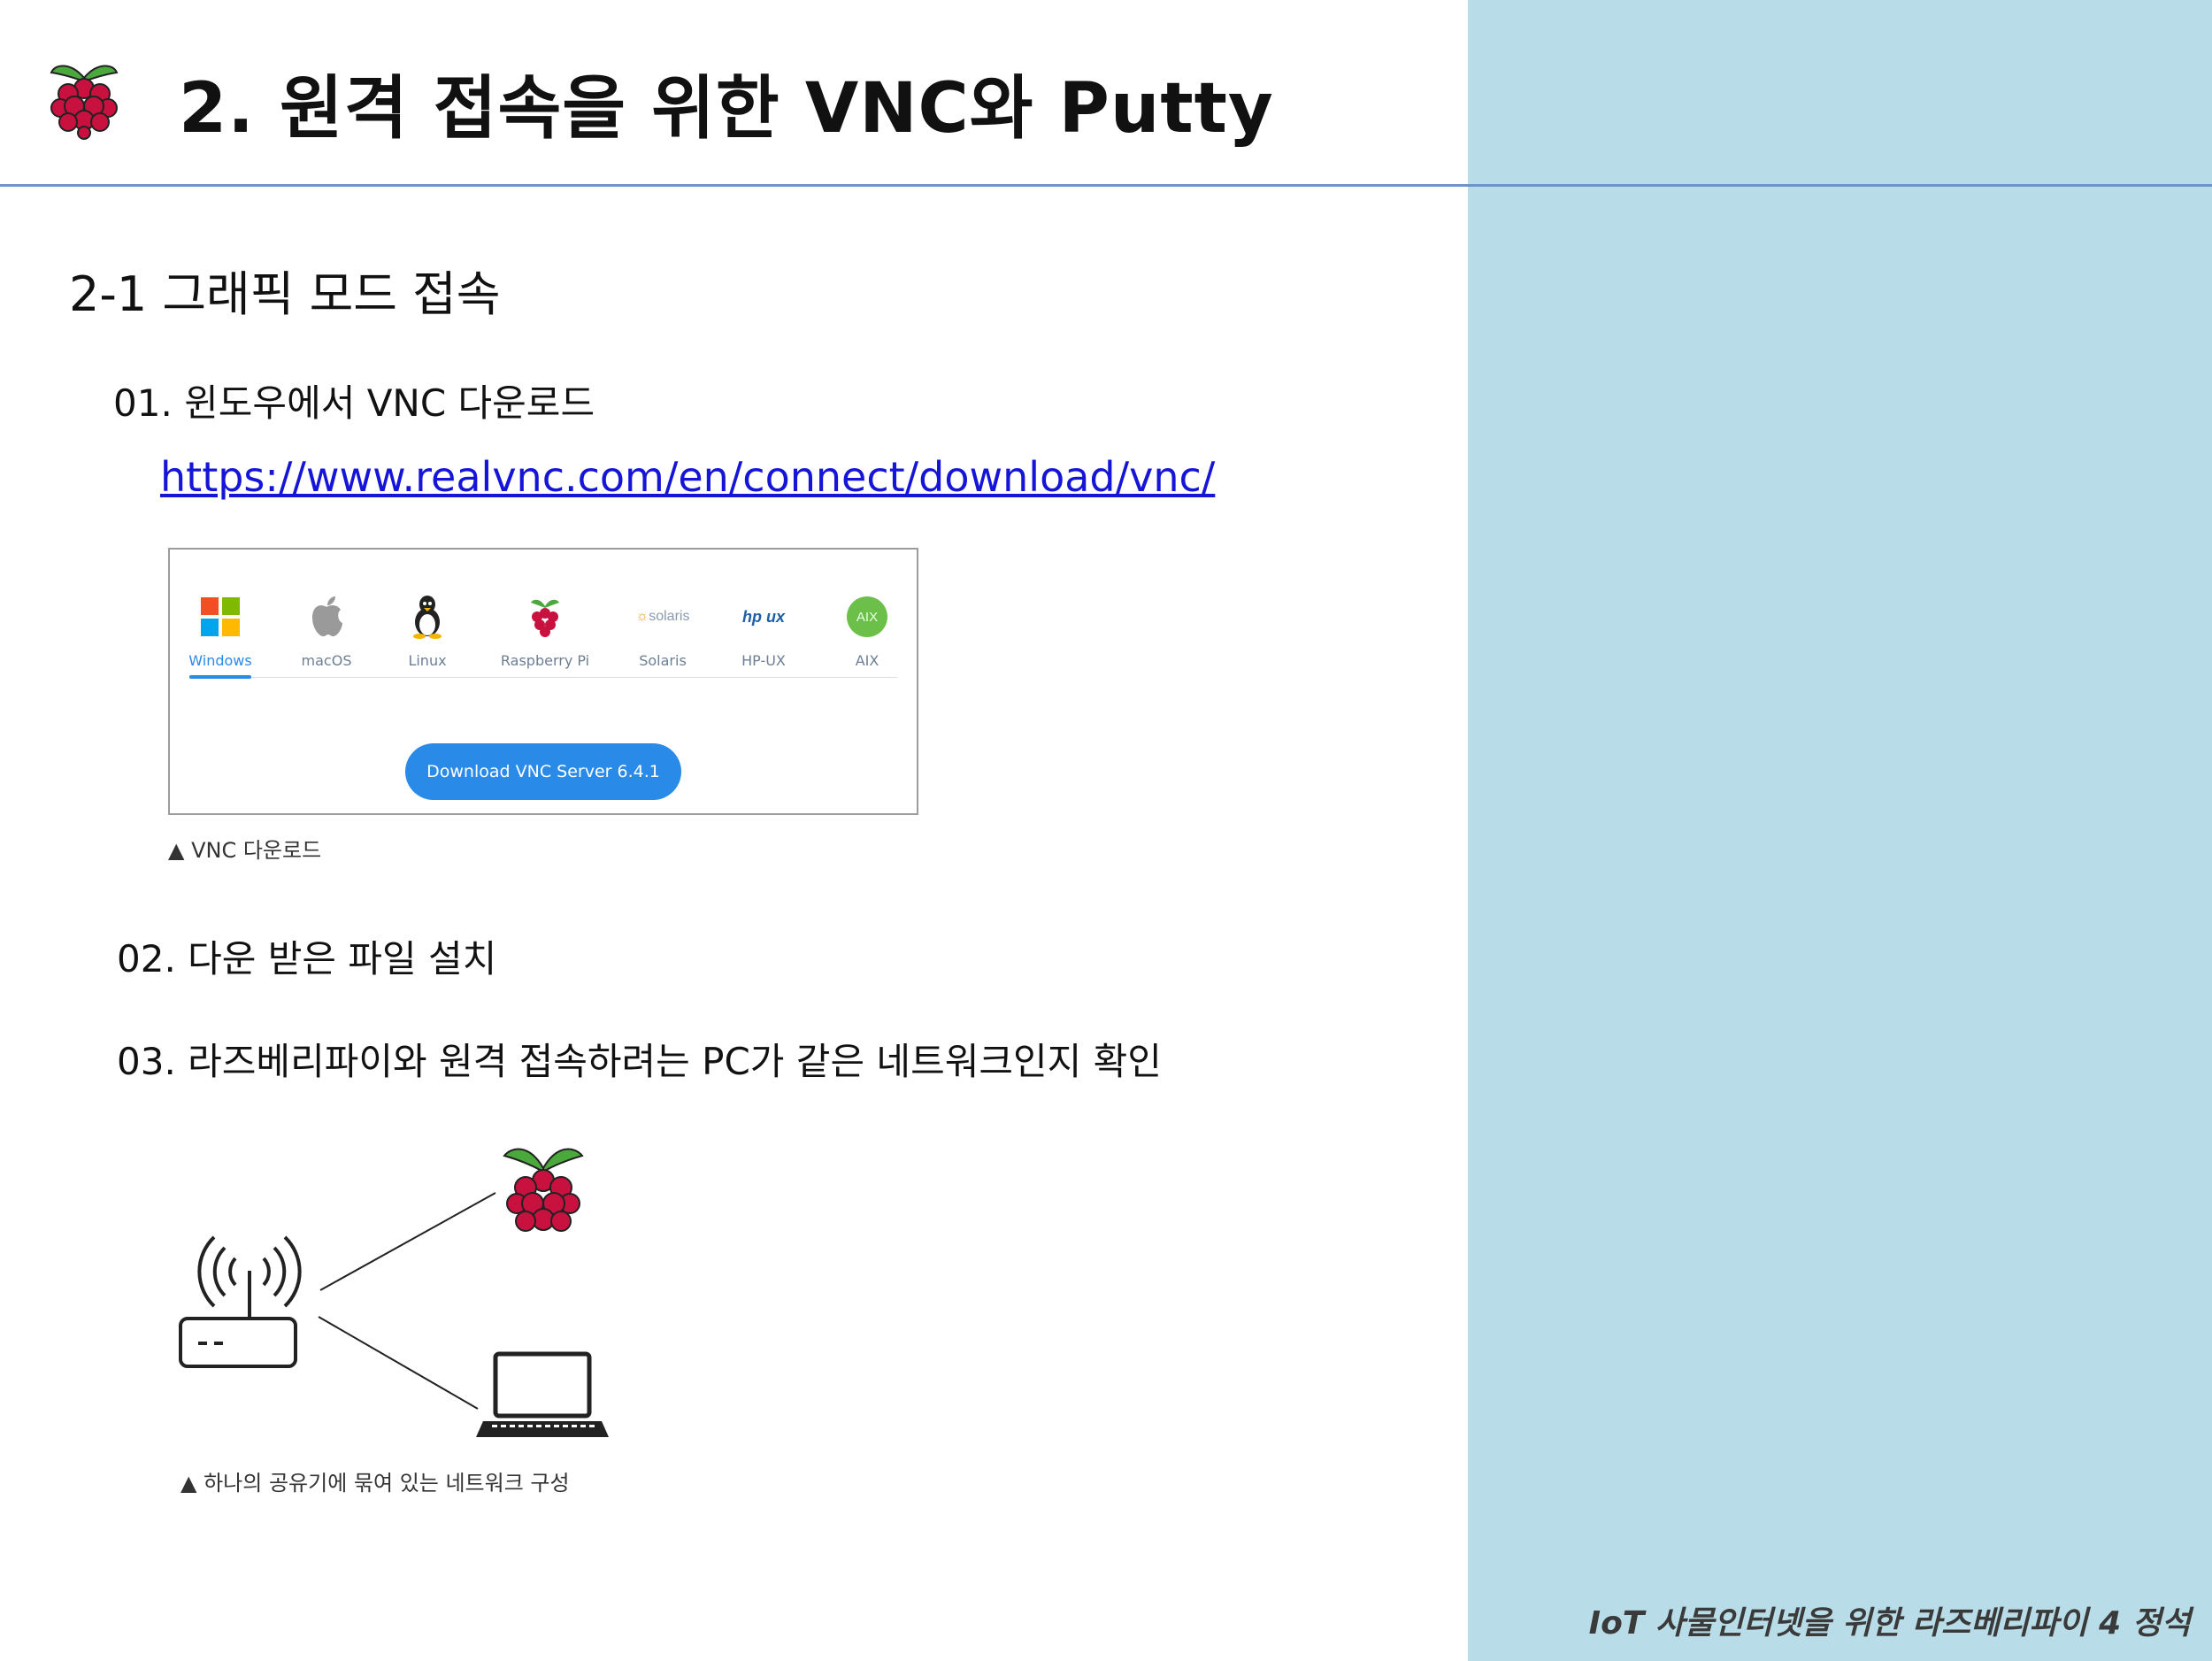 This screenshot has height=1661, width=2212. I want to click on platform-tab-macos: macOS, so click(327, 630).